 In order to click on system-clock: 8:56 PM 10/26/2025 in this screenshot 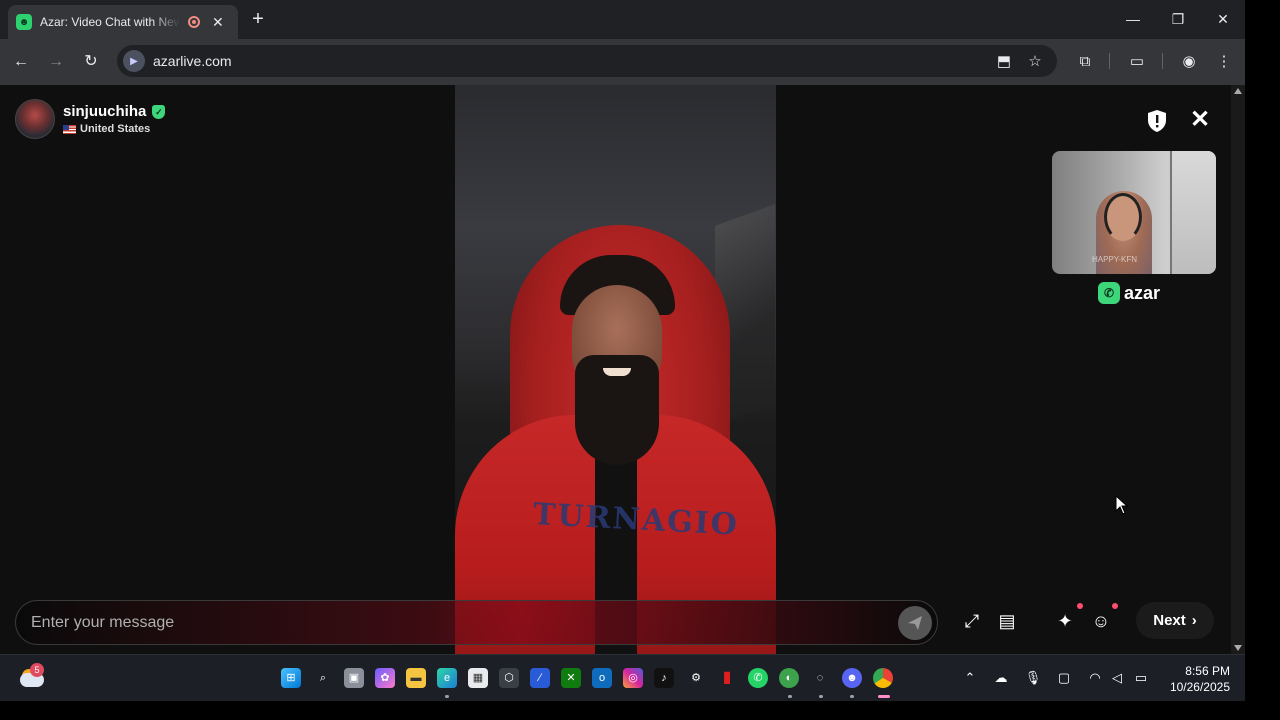, I will do `click(1195, 679)`.